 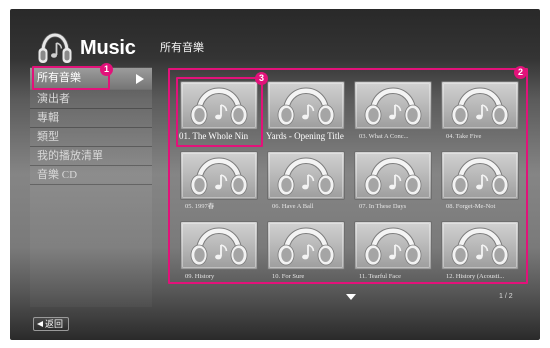 What do you see at coordinates (91, 99) in the screenshot?
I see `sidebar-item-artists: 演出者` at bounding box center [91, 99].